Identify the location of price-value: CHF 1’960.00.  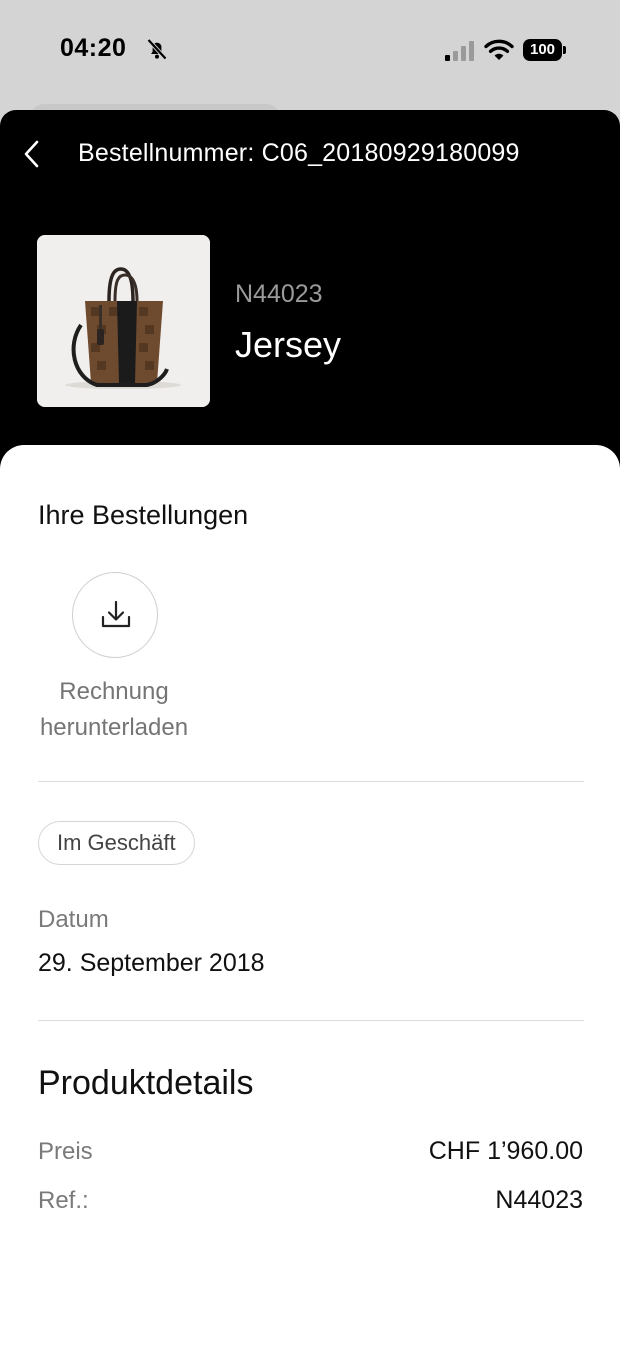
(505, 1151).